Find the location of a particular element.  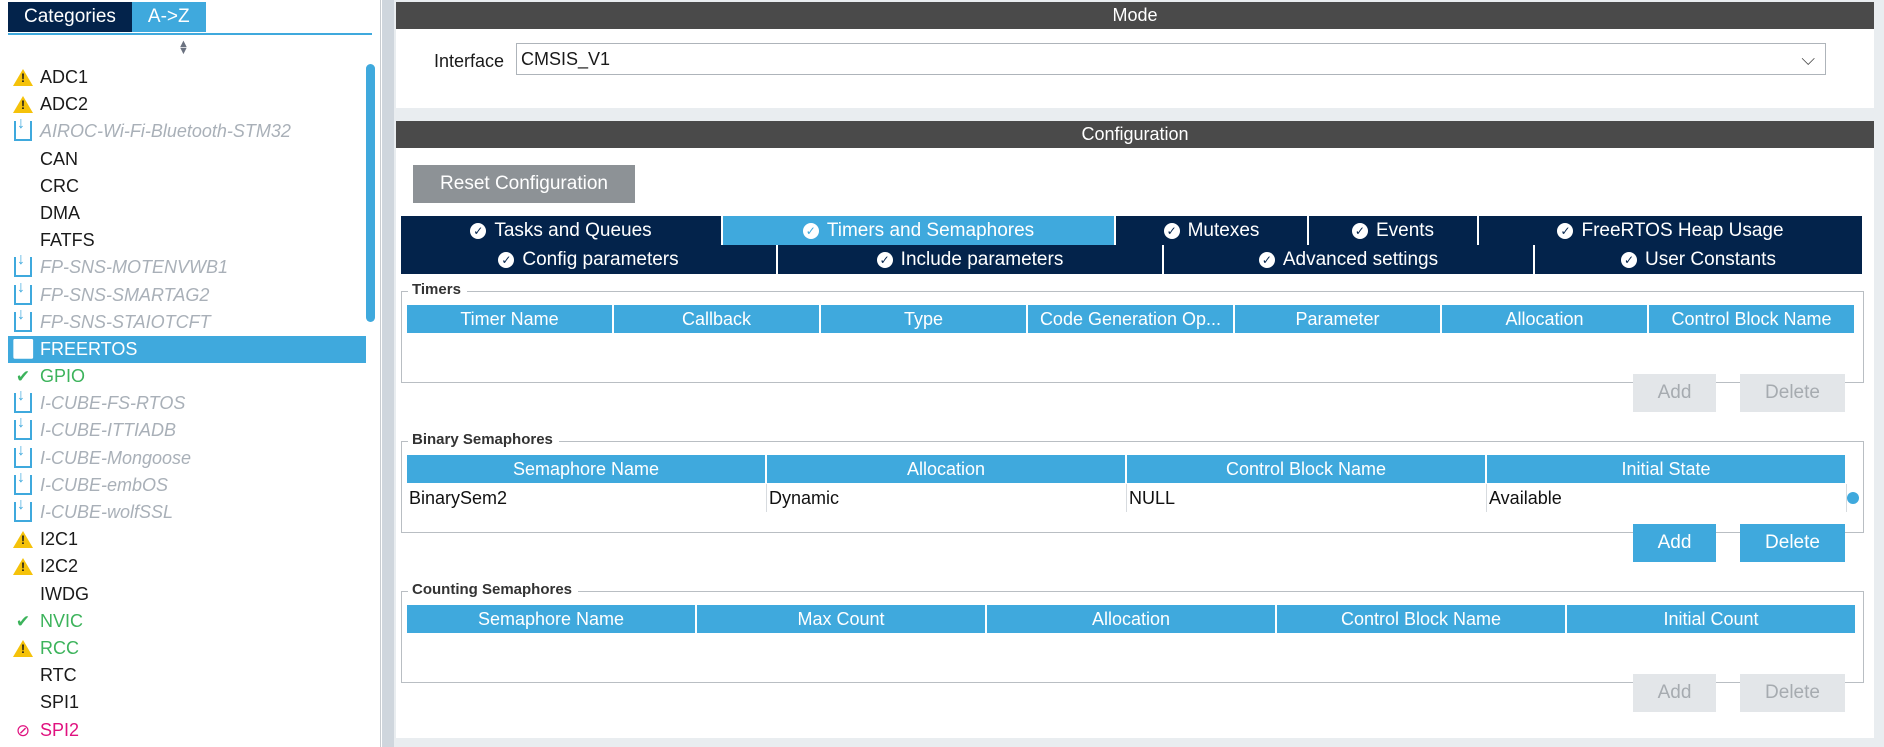

tab-config-parameters: ✓ Config parameters is located at coordinates (589, 259).